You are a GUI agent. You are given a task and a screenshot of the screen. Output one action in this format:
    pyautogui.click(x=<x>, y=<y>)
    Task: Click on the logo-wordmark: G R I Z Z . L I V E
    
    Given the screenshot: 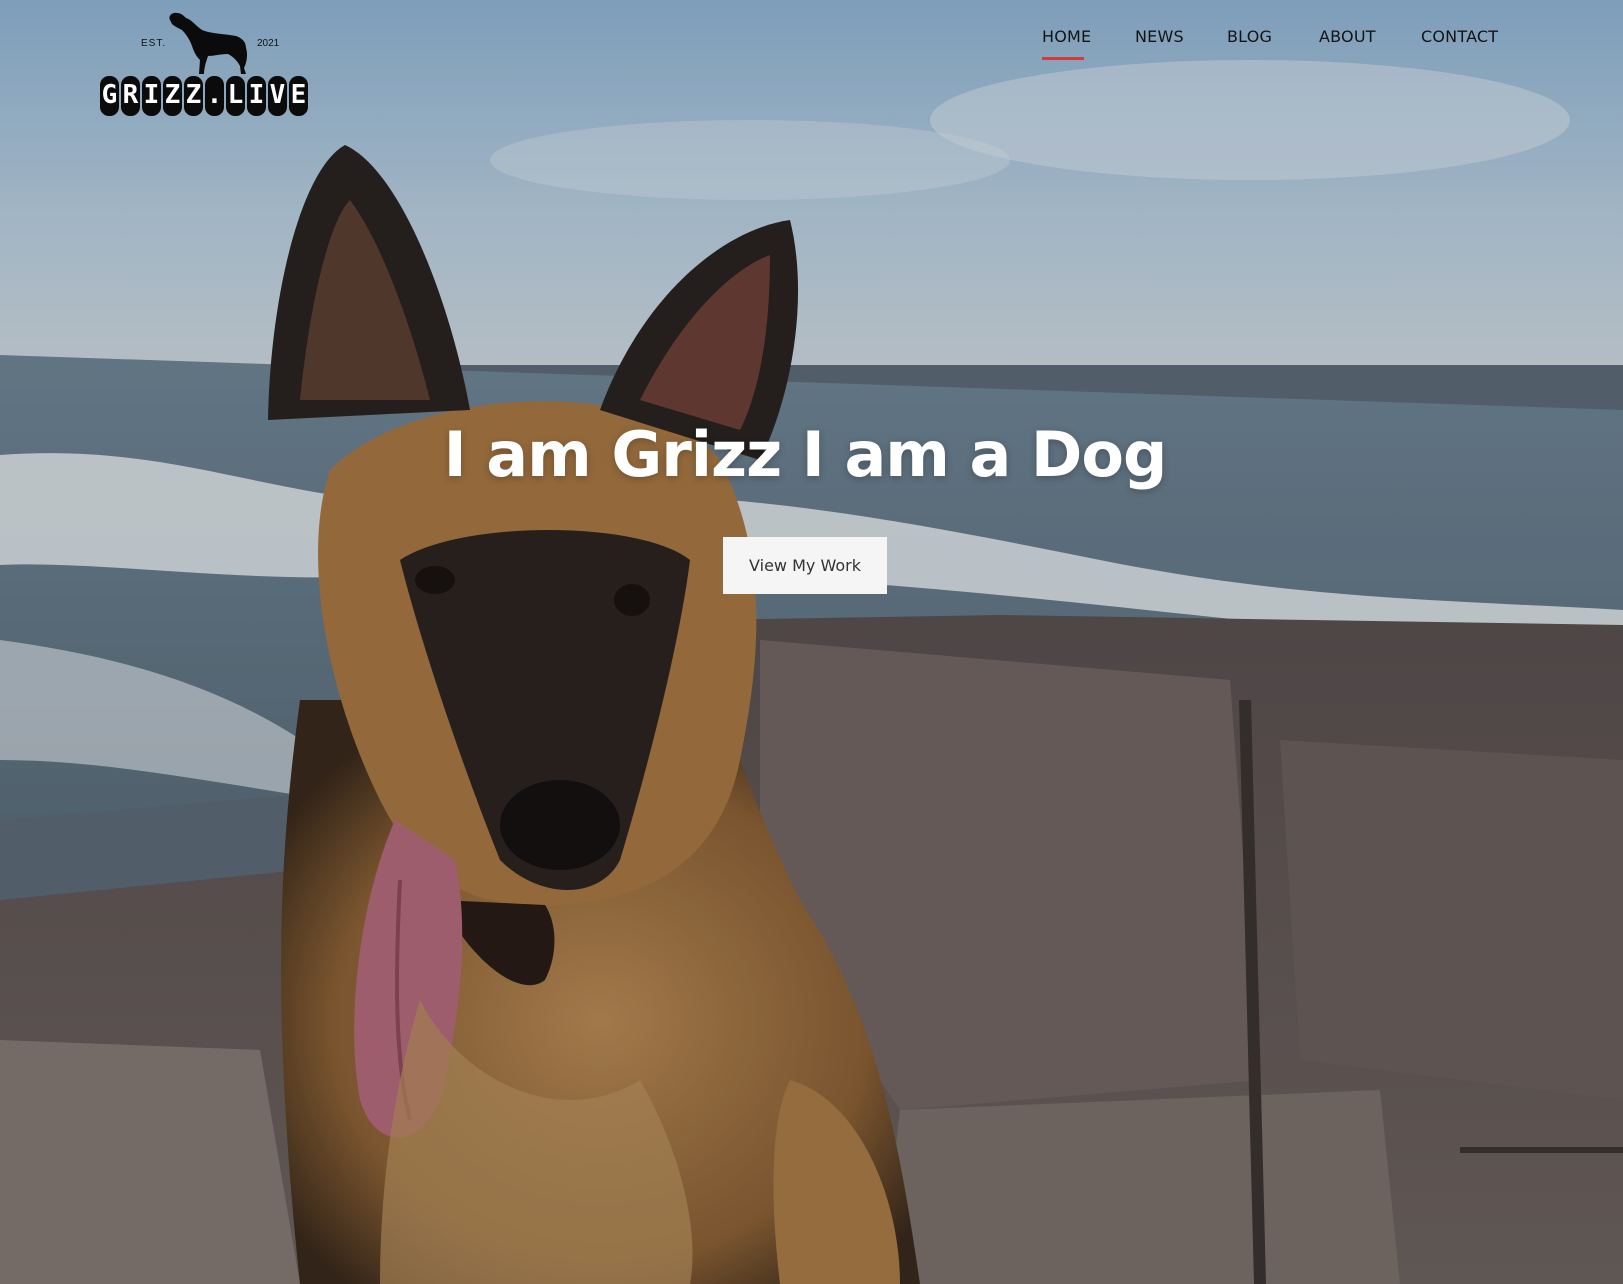 What is the action you would take?
    pyautogui.click(x=204, y=96)
    